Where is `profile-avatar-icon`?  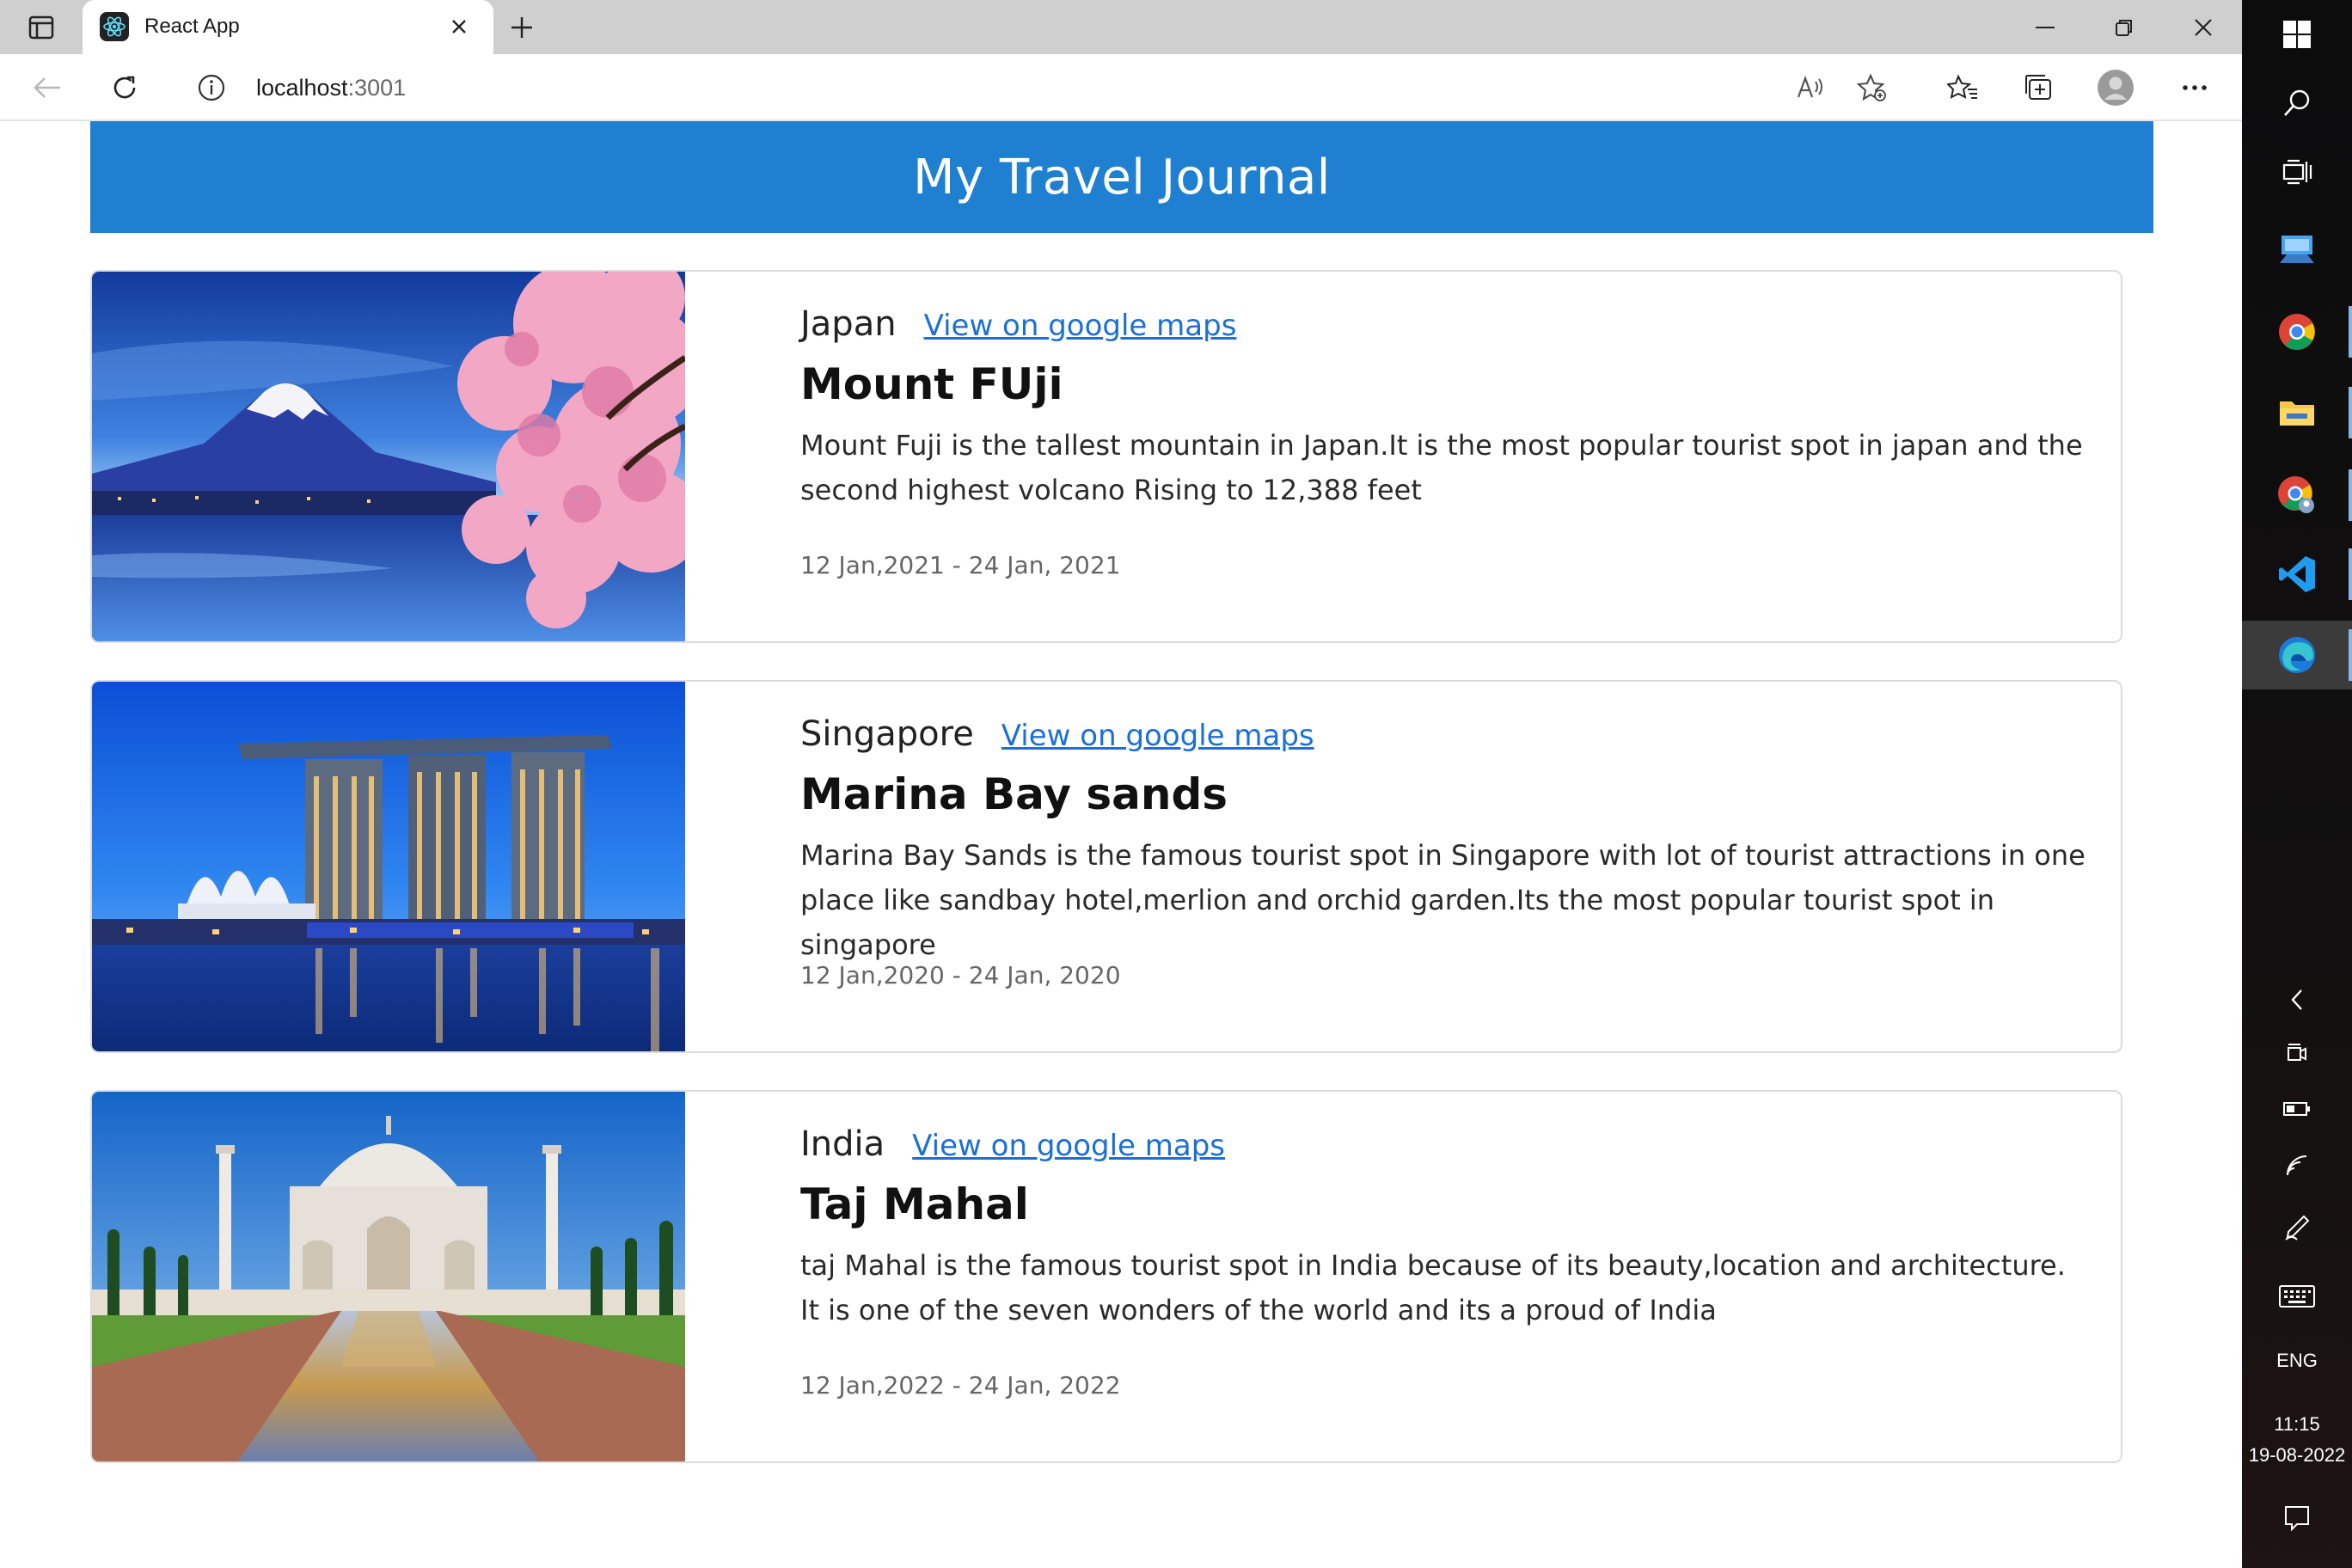
profile-avatar-icon is located at coordinates (2115, 87).